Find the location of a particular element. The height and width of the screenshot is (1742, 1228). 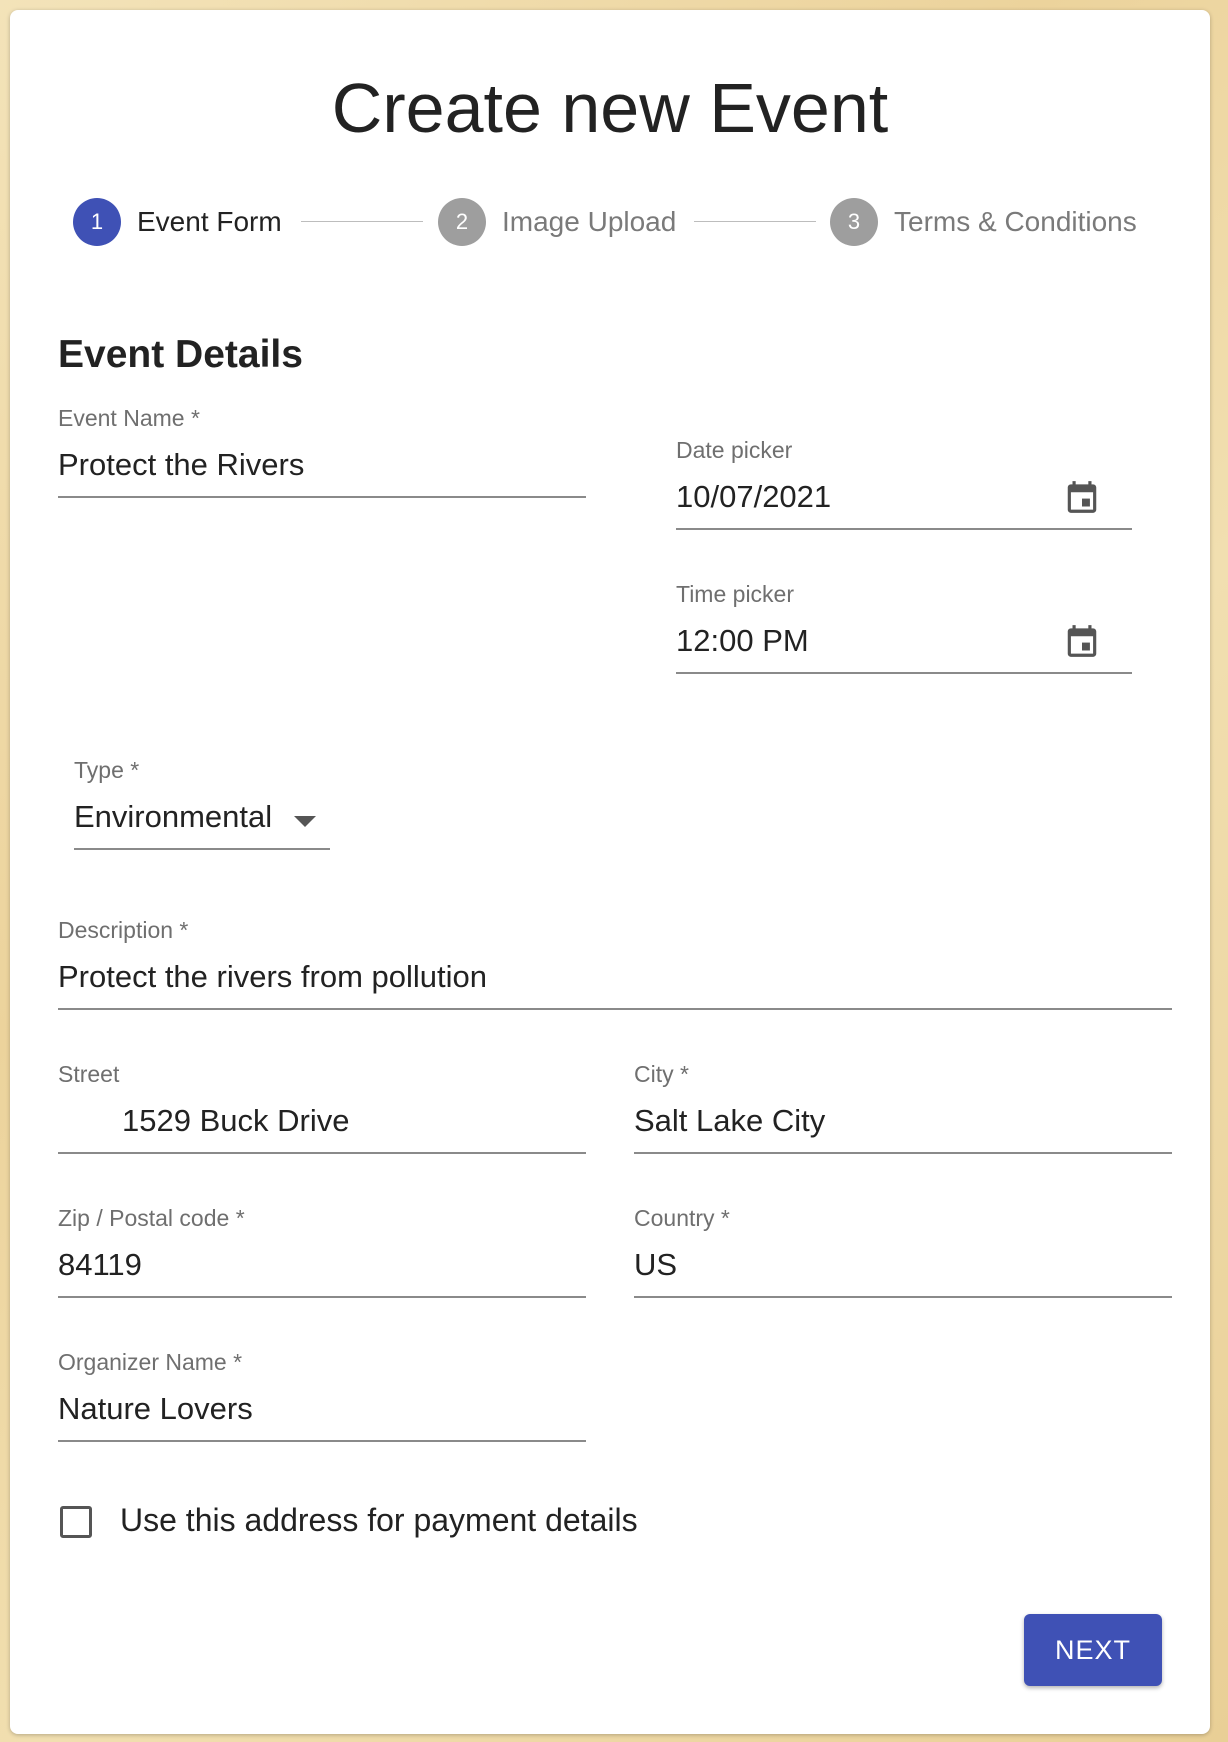

zip-label: Zip / Postal code * is located at coordinates (151, 1218).